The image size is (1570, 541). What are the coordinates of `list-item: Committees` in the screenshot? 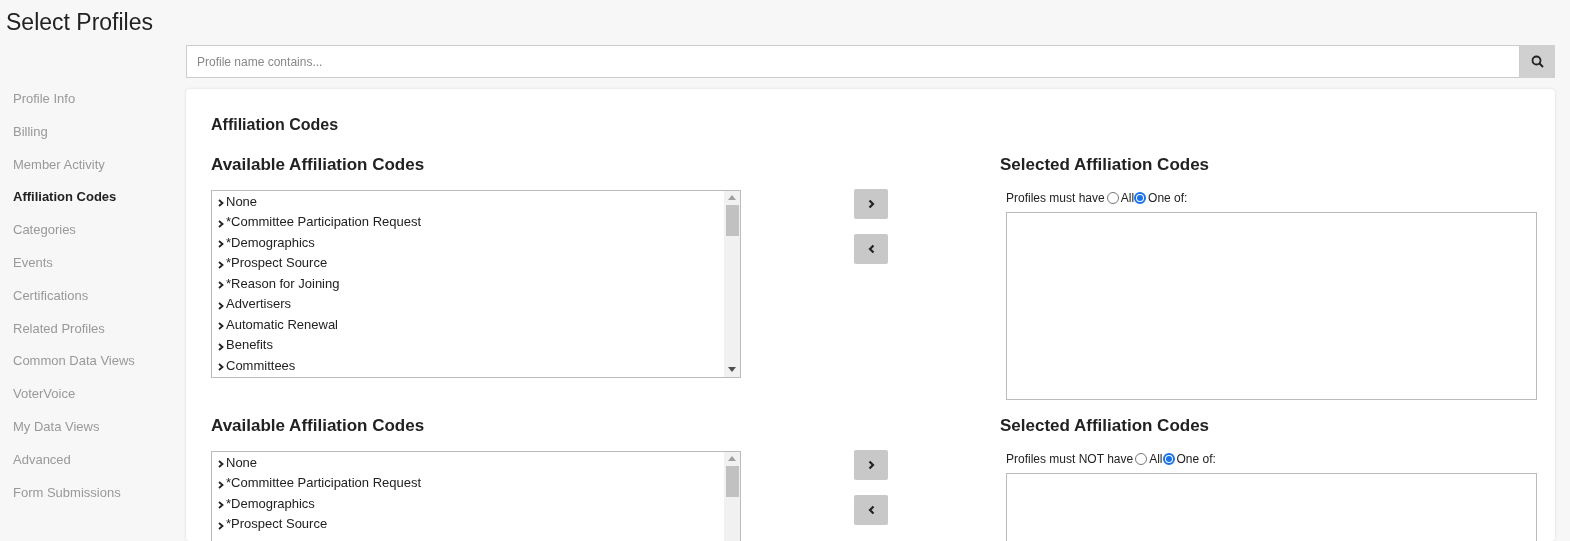 It's located at (471, 365).